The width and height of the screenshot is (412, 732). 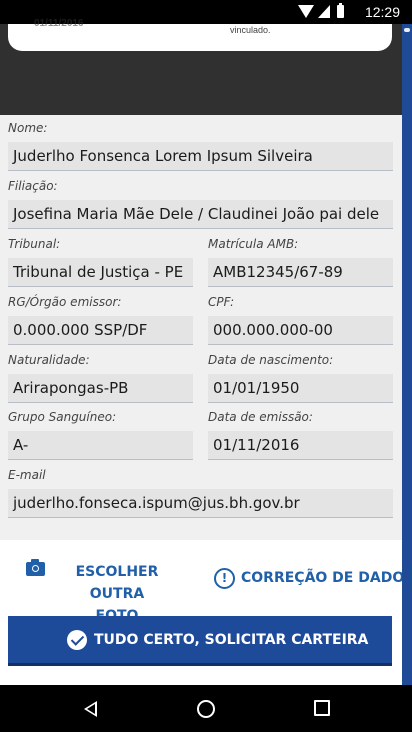 What do you see at coordinates (300, 445) in the screenshot?
I see `emissao-value: 01/11/2016` at bounding box center [300, 445].